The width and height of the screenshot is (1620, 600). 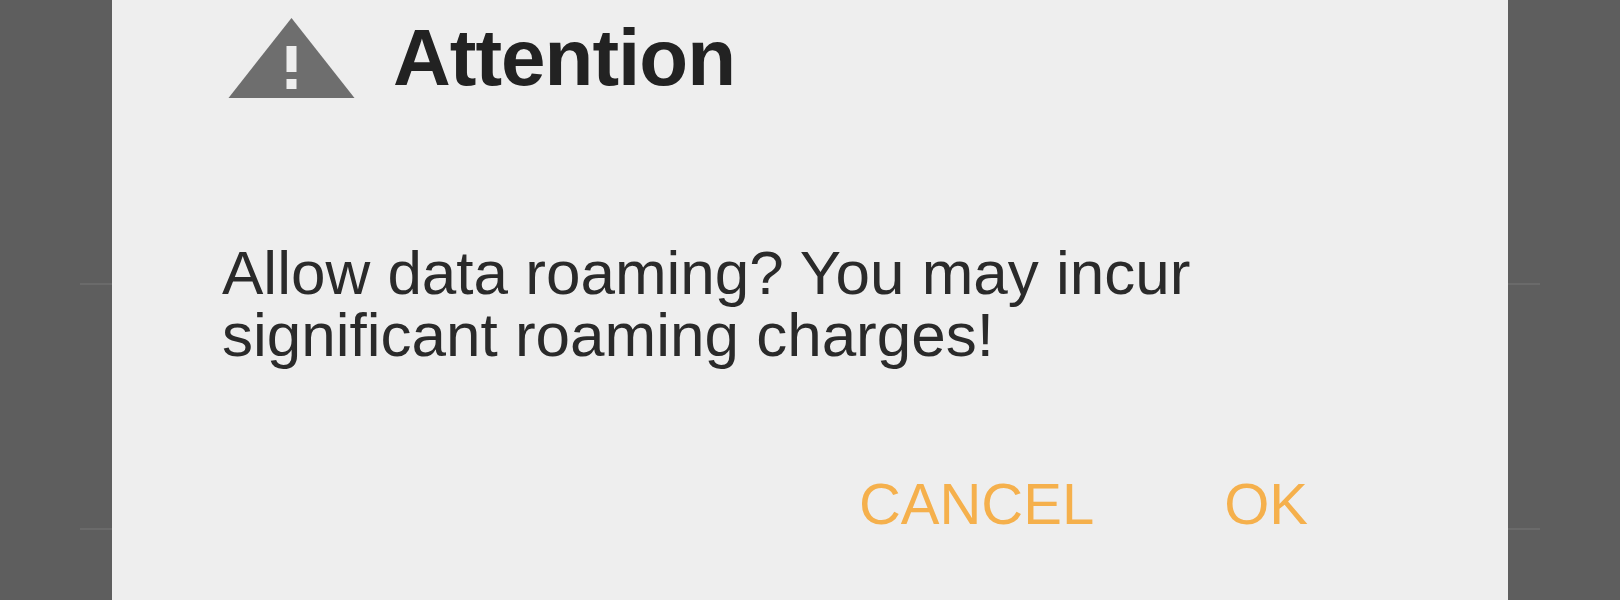 I want to click on warning-icon, so click(x=291, y=58).